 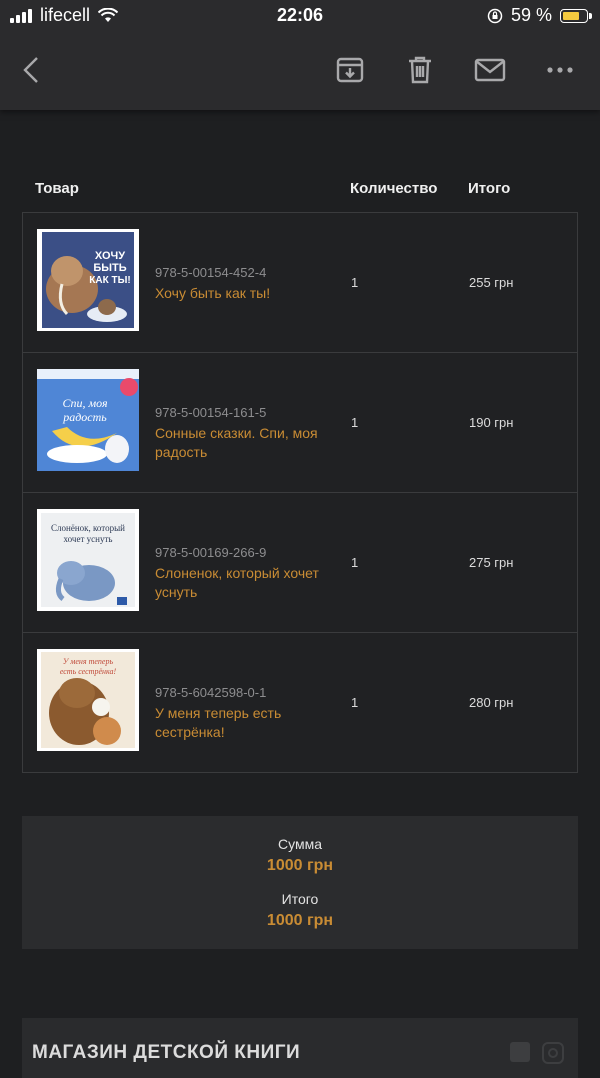 I want to click on total-value: 1000 грн, so click(x=300, y=920).